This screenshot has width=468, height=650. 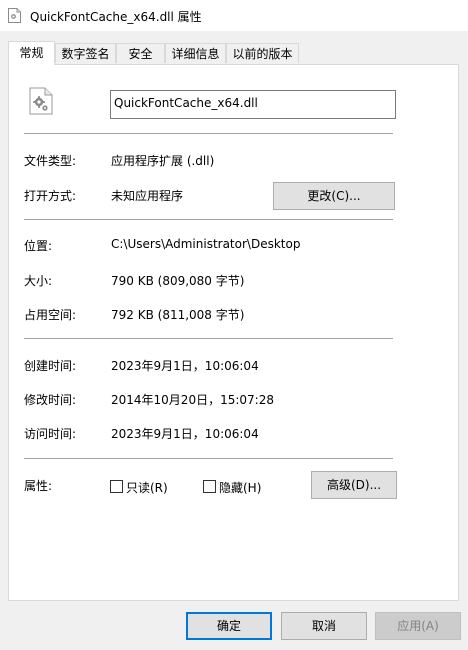 What do you see at coordinates (116, 17) in the screenshot?
I see `window-title: QuickFontCache_x64.dll 属性` at bounding box center [116, 17].